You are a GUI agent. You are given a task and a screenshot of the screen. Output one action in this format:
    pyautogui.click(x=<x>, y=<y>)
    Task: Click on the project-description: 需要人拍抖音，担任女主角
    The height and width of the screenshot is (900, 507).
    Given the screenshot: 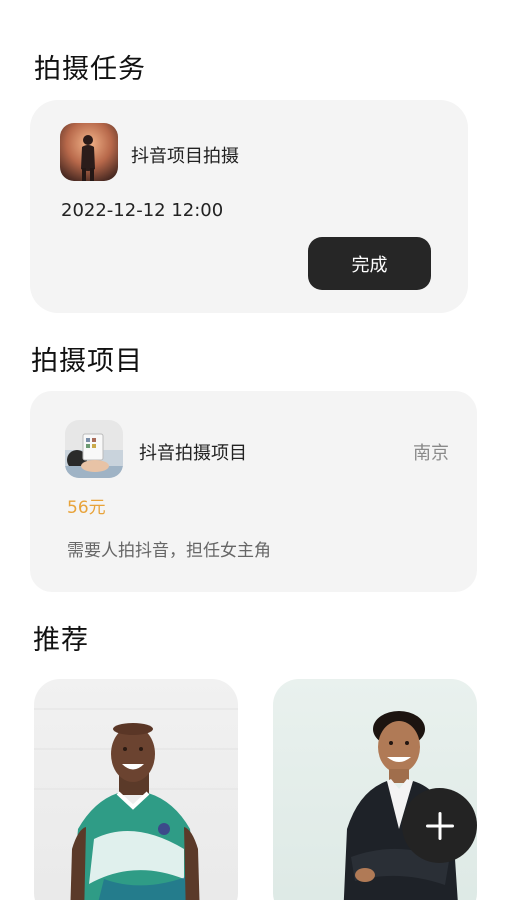 What is the action you would take?
    pyautogui.click(x=169, y=551)
    